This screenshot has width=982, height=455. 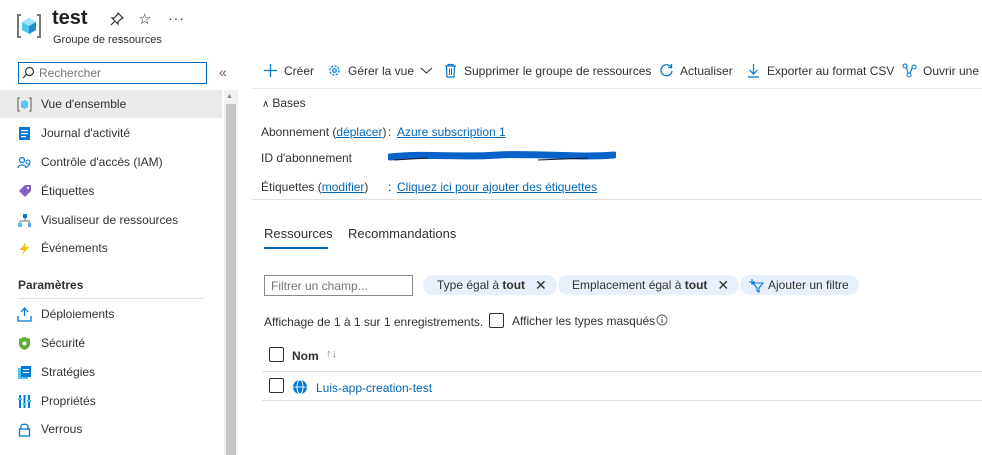 I want to click on filter-field-input, so click(x=338, y=285).